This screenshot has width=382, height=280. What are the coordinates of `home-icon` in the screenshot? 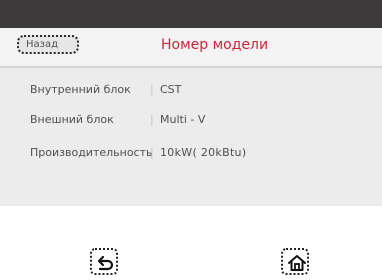 It's located at (297, 263).